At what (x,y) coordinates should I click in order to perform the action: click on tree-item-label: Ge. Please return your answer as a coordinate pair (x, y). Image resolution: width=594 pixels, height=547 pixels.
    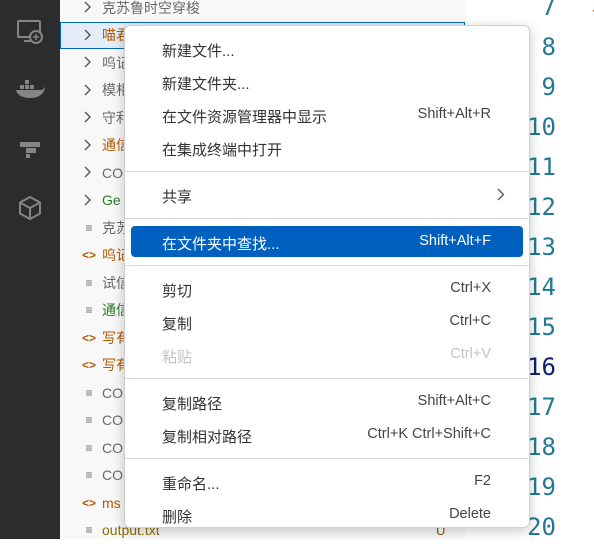
    Looking at the image, I should click on (111, 200).